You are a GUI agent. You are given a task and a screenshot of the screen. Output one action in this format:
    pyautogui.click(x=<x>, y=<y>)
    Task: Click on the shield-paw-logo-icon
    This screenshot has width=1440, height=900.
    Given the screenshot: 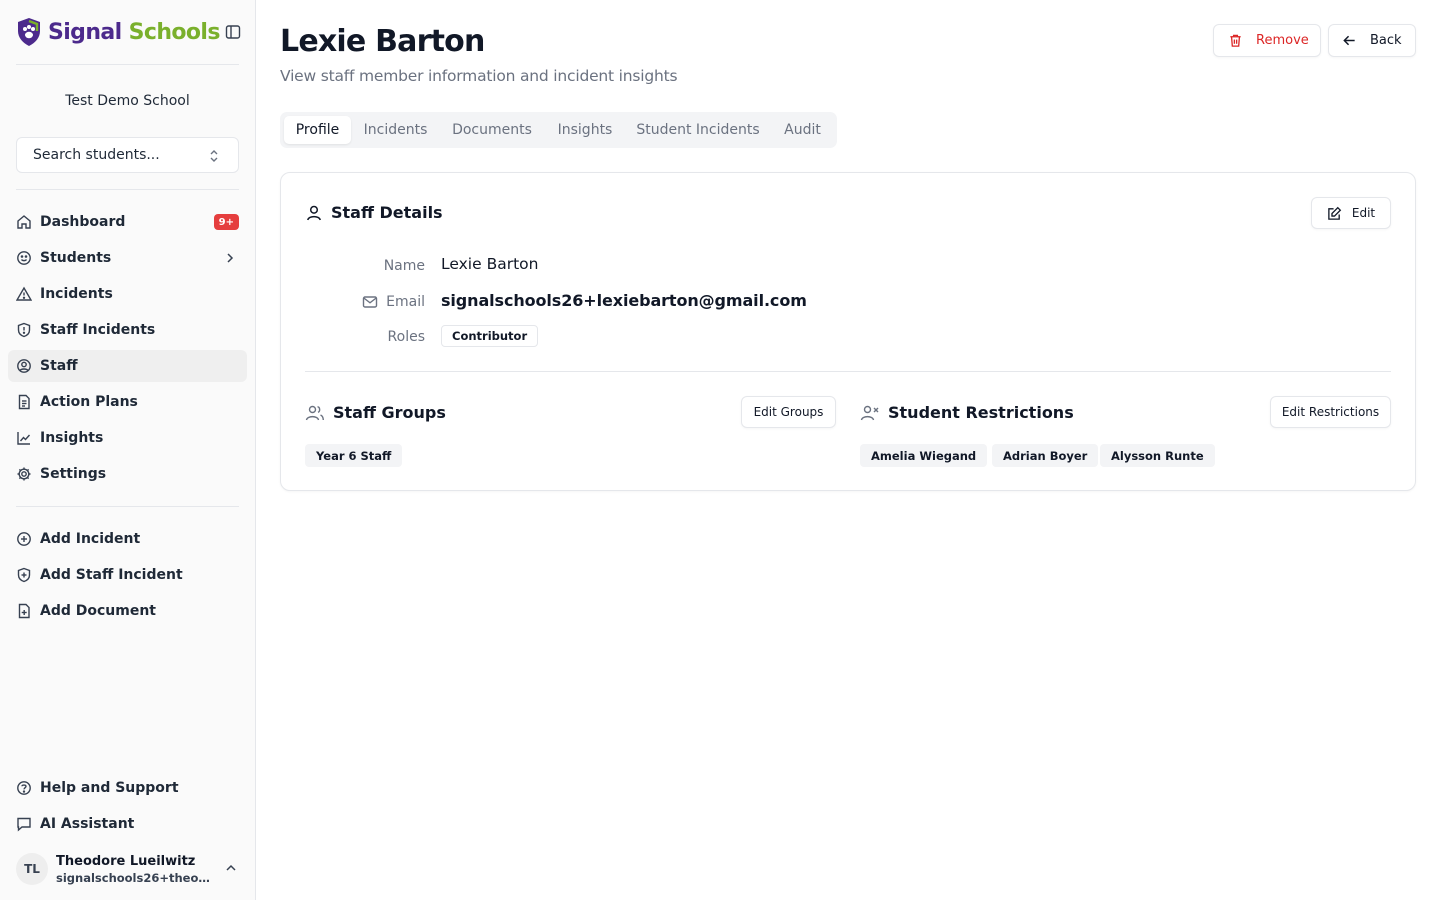 What is the action you would take?
    pyautogui.click(x=29, y=32)
    